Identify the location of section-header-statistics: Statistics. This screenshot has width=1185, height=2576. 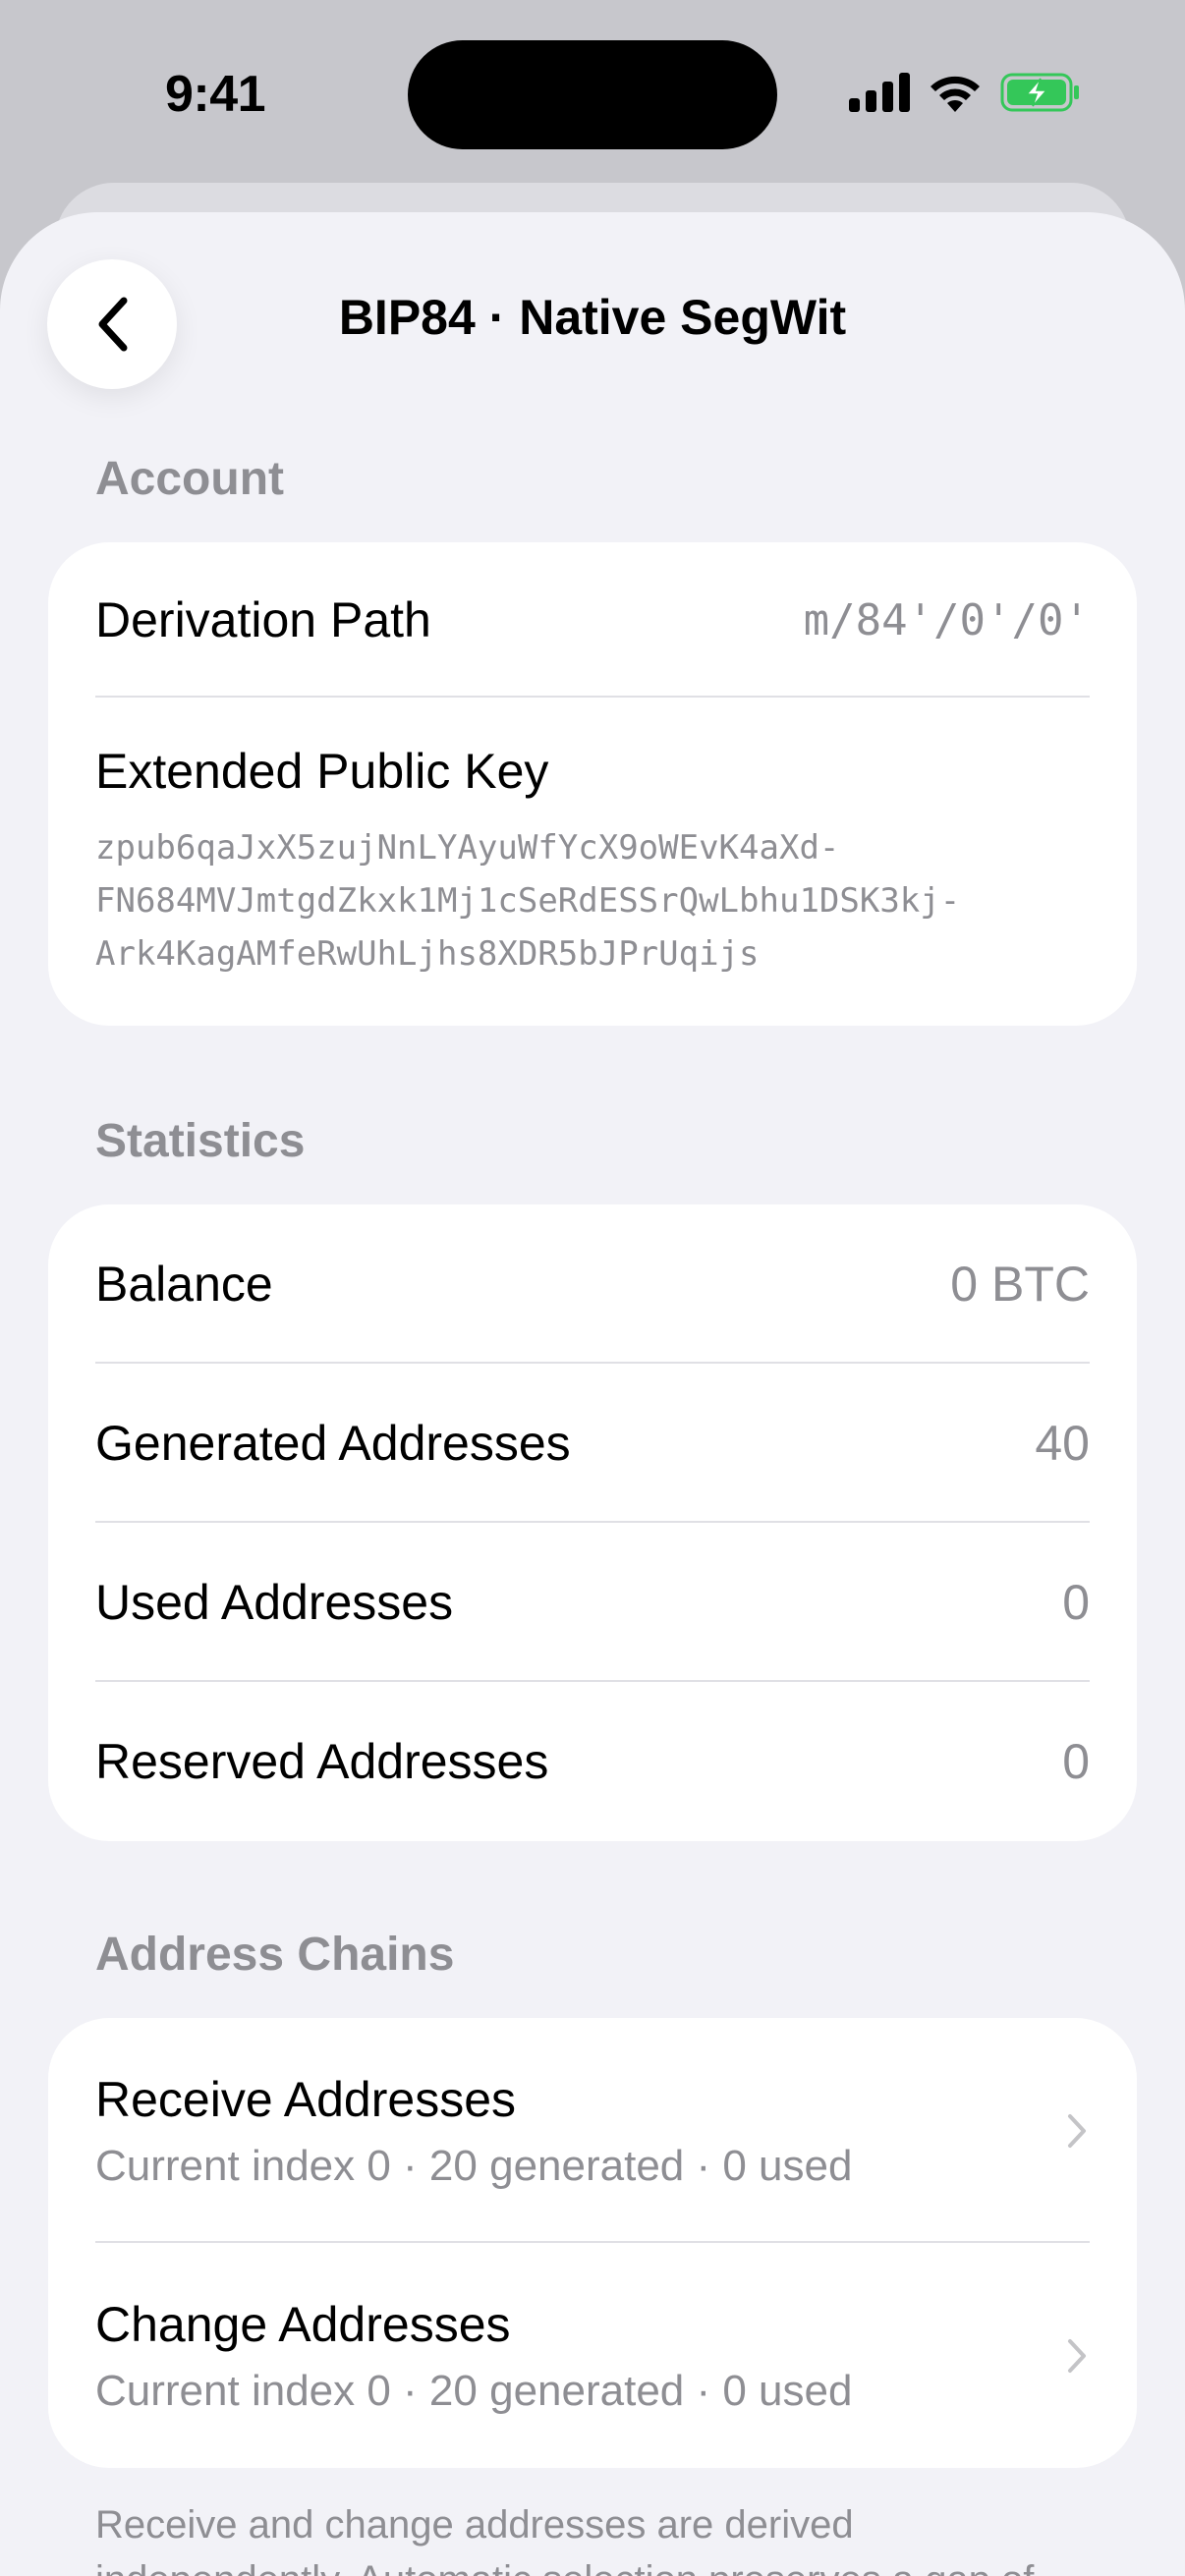
(200, 1141).